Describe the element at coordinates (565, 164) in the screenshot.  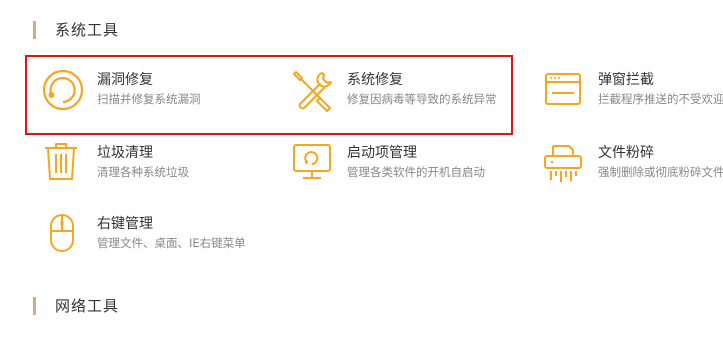
I see `shredder-icon` at that location.